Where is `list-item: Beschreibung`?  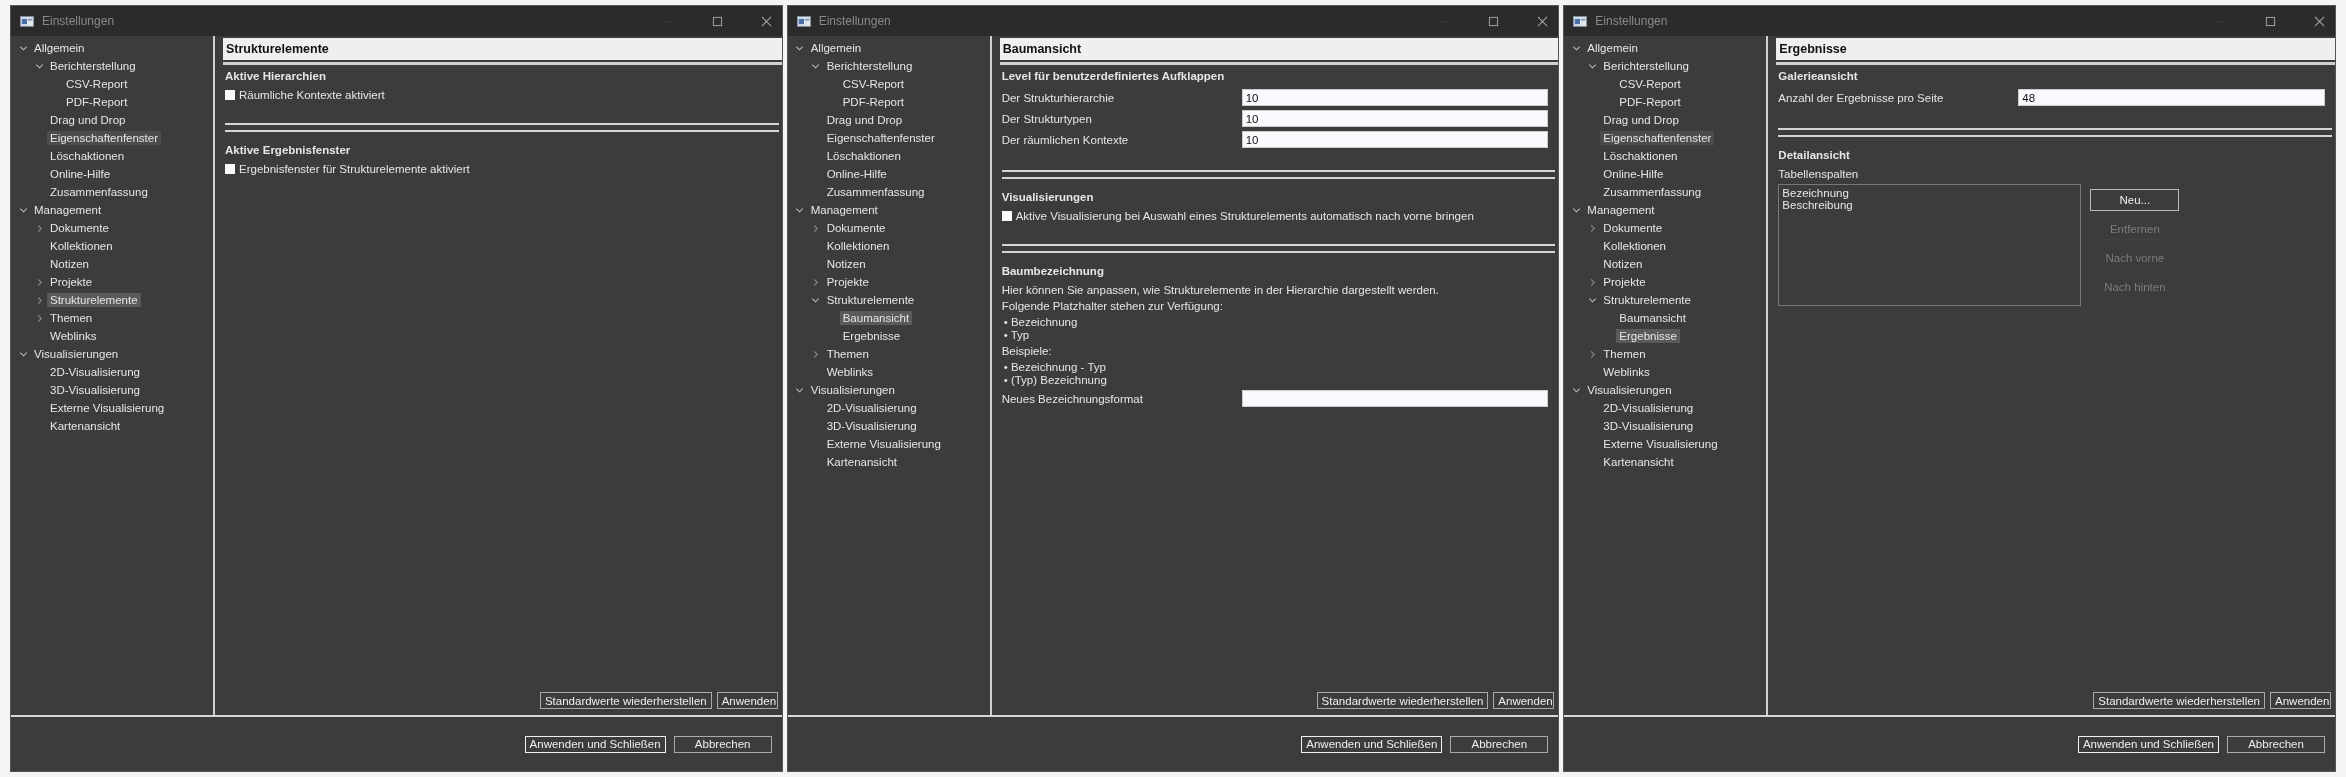 list-item: Beschreibung is located at coordinates (1930, 205).